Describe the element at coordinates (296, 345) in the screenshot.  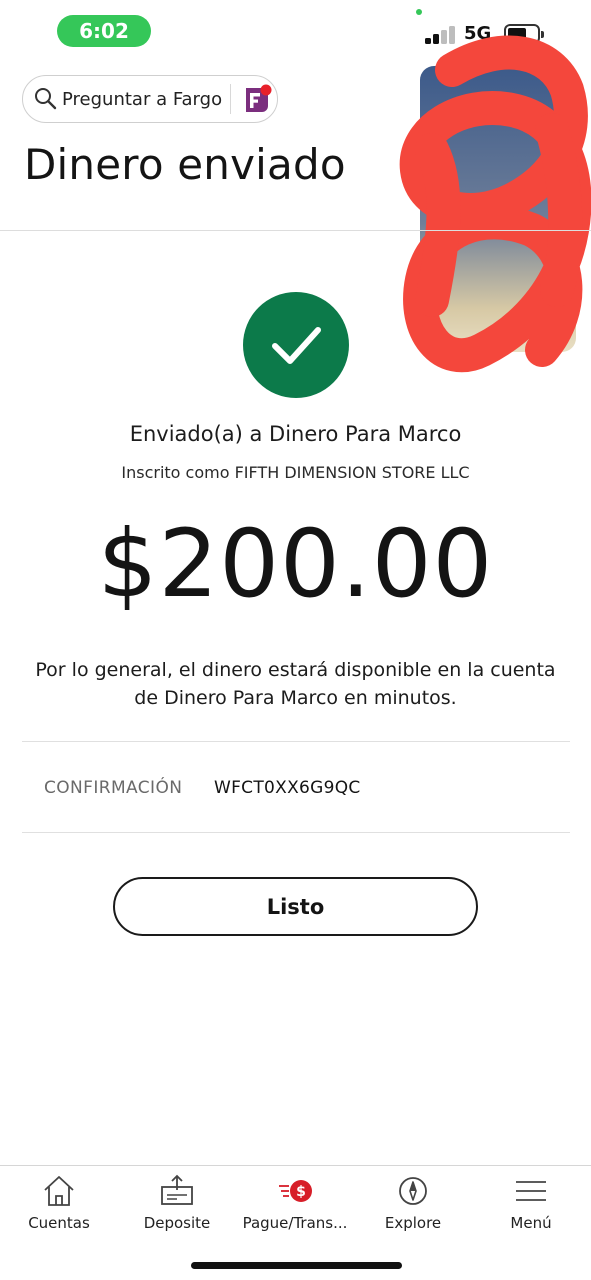
I see `success-checkmark-icon` at that location.